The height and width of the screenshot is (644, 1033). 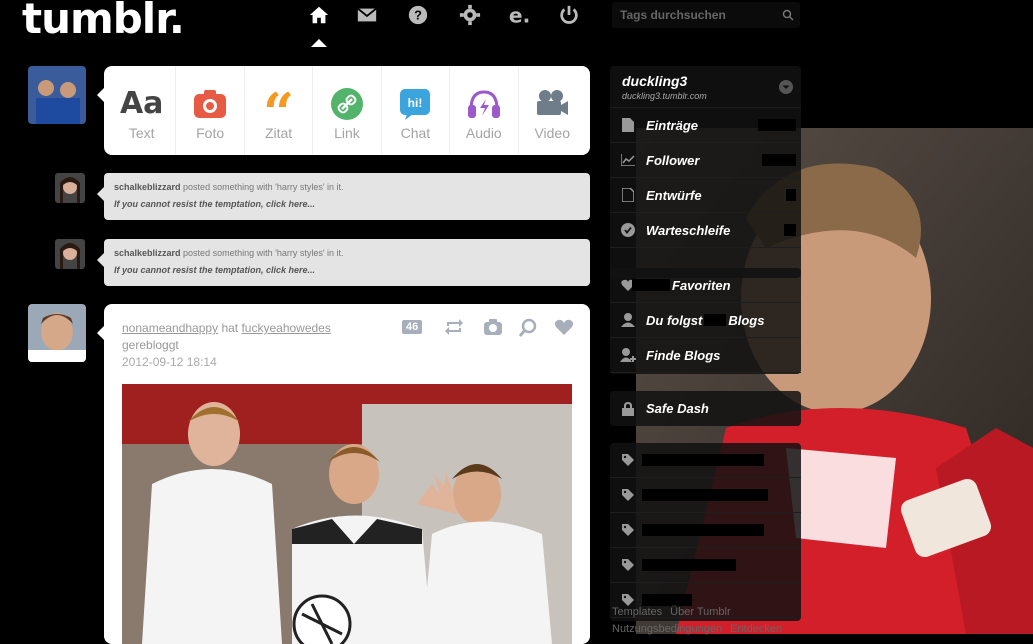 What do you see at coordinates (628, 125) in the screenshot?
I see `posts-icon` at bounding box center [628, 125].